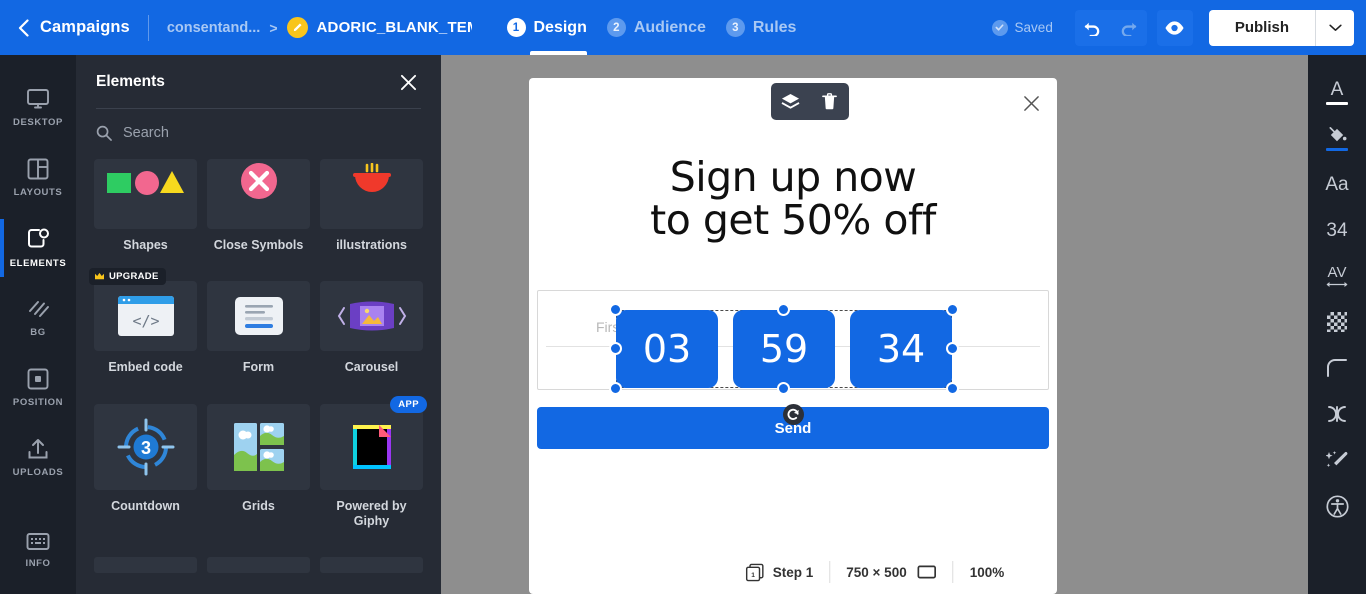 The image size is (1366, 594). I want to click on undo-icon, so click(1092, 29).